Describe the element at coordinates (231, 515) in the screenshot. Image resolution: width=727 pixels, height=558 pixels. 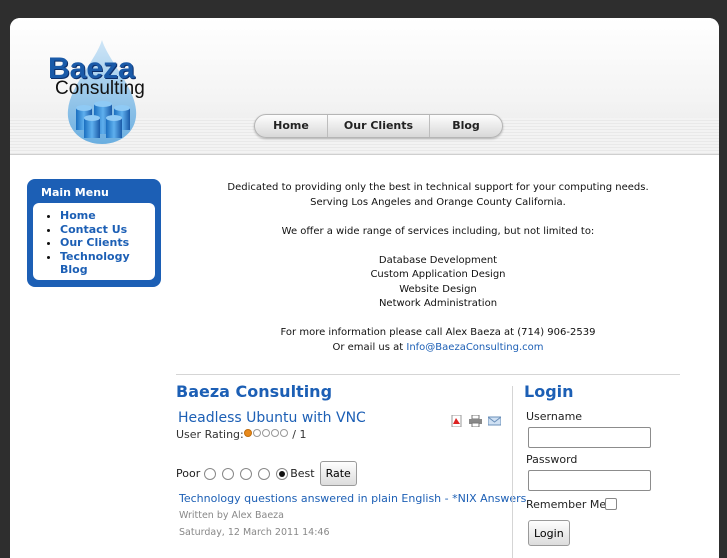
I see `post-author: Written by Alex Baeza` at that location.